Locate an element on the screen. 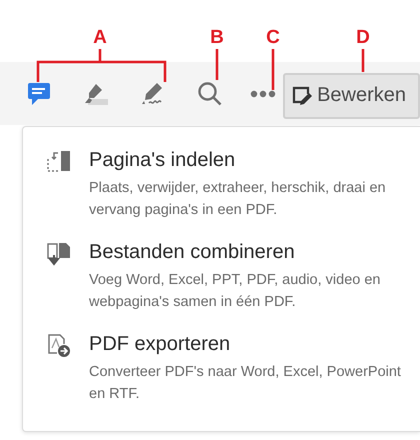  search-icon is located at coordinates (210, 93).